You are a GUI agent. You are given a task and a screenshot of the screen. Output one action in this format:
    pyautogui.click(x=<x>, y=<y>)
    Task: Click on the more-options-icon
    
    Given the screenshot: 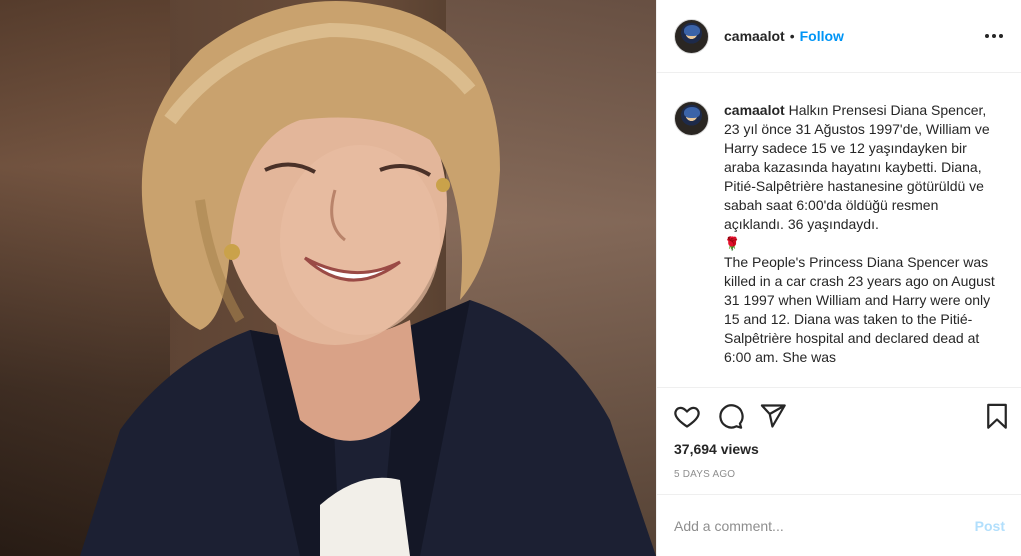 What is the action you would take?
    pyautogui.click(x=994, y=36)
    